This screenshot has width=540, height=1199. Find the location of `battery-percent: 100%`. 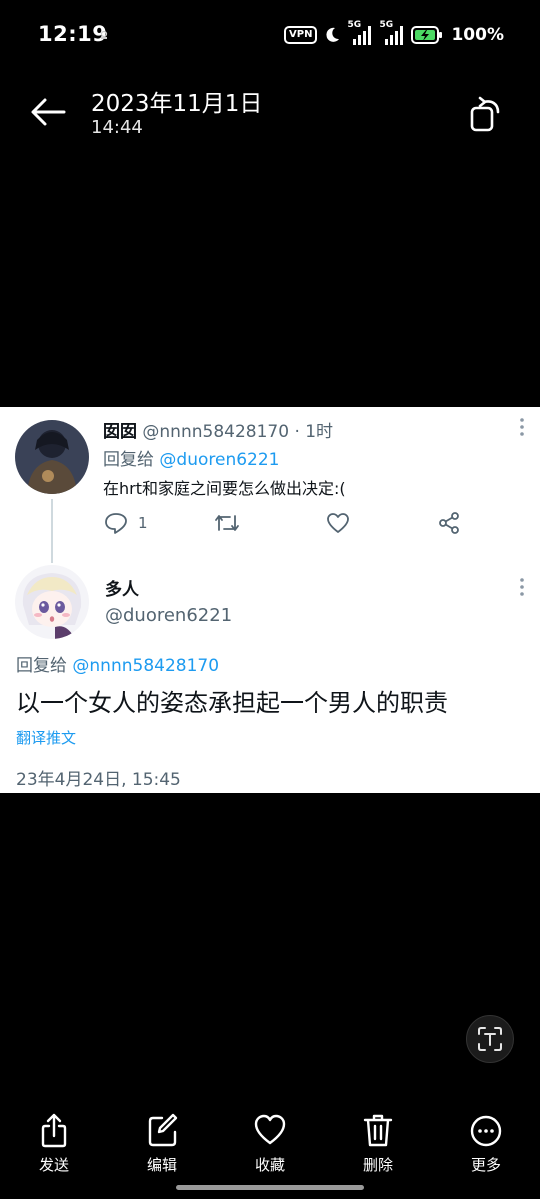

battery-percent: 100% is located at coordinates (477, 35).